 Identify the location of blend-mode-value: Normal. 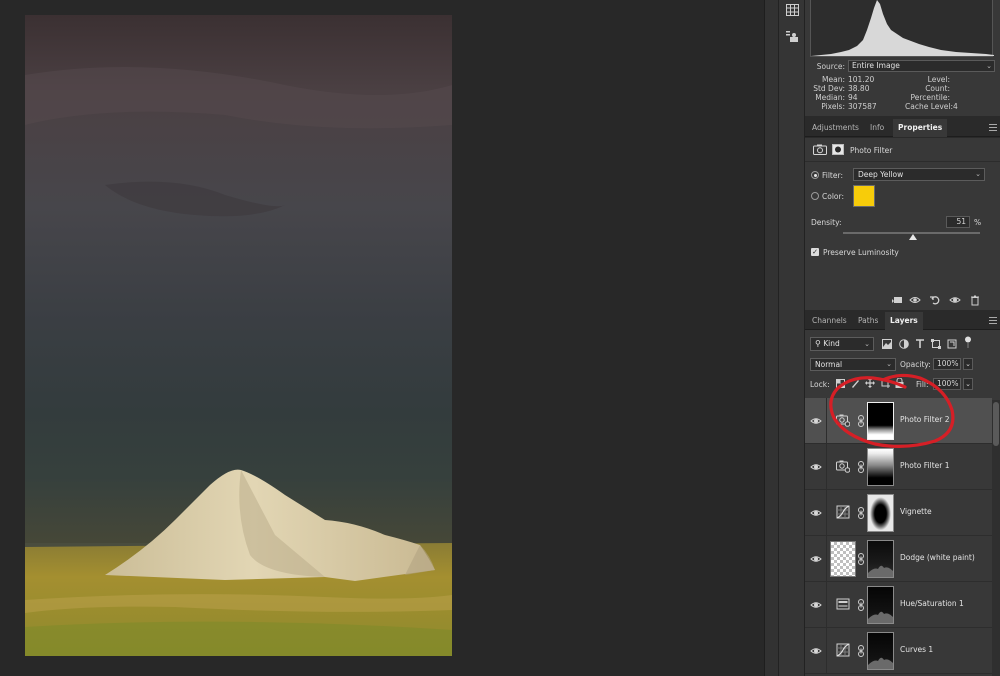
(829, 364).